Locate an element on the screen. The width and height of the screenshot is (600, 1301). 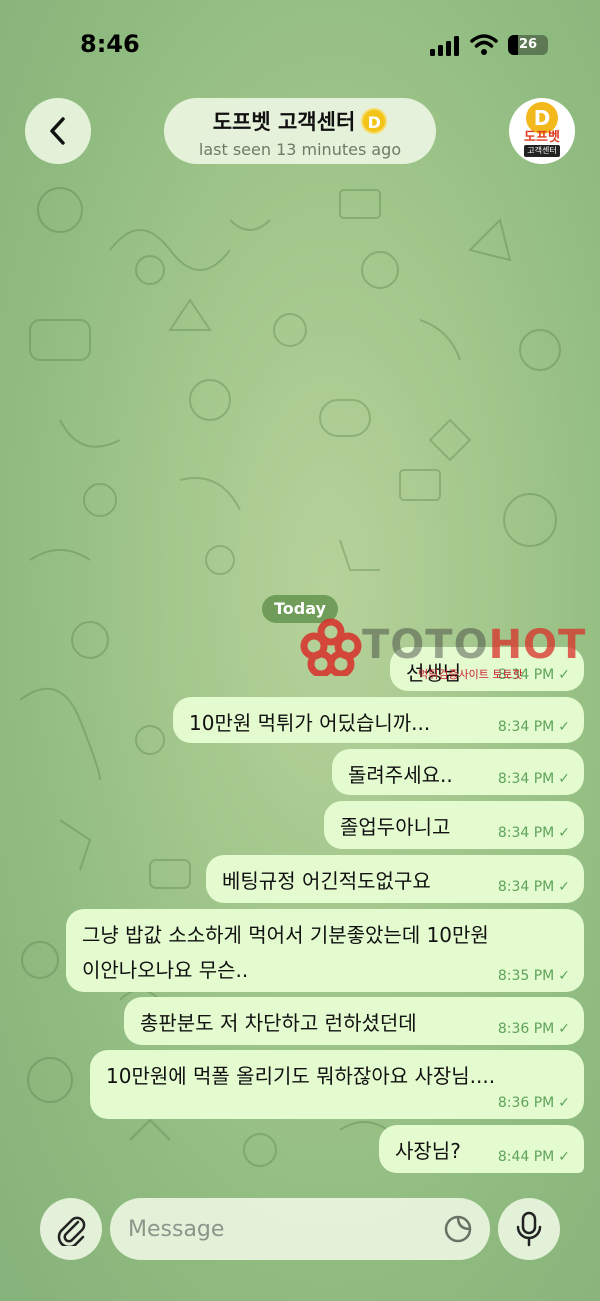
wifi-icon is located at coordinates (484, 44).